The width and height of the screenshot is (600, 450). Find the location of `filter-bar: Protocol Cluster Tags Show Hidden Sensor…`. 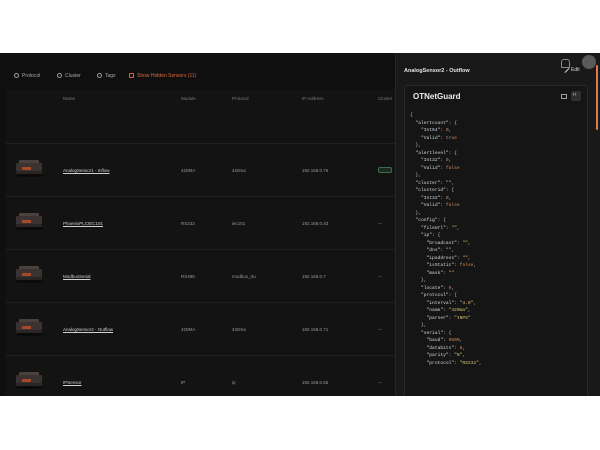

filter-bar: Protocol Cluster Tags Show Hidden Sensor… is located at coordinates (200, 76).